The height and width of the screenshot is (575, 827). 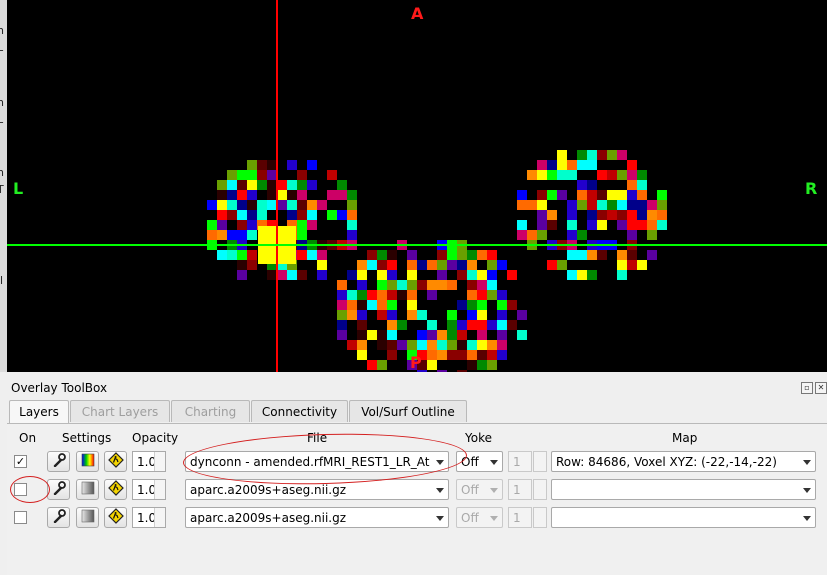 I want to click on tab-chart-layers: Chart Layers, so click(x=120, y=411).